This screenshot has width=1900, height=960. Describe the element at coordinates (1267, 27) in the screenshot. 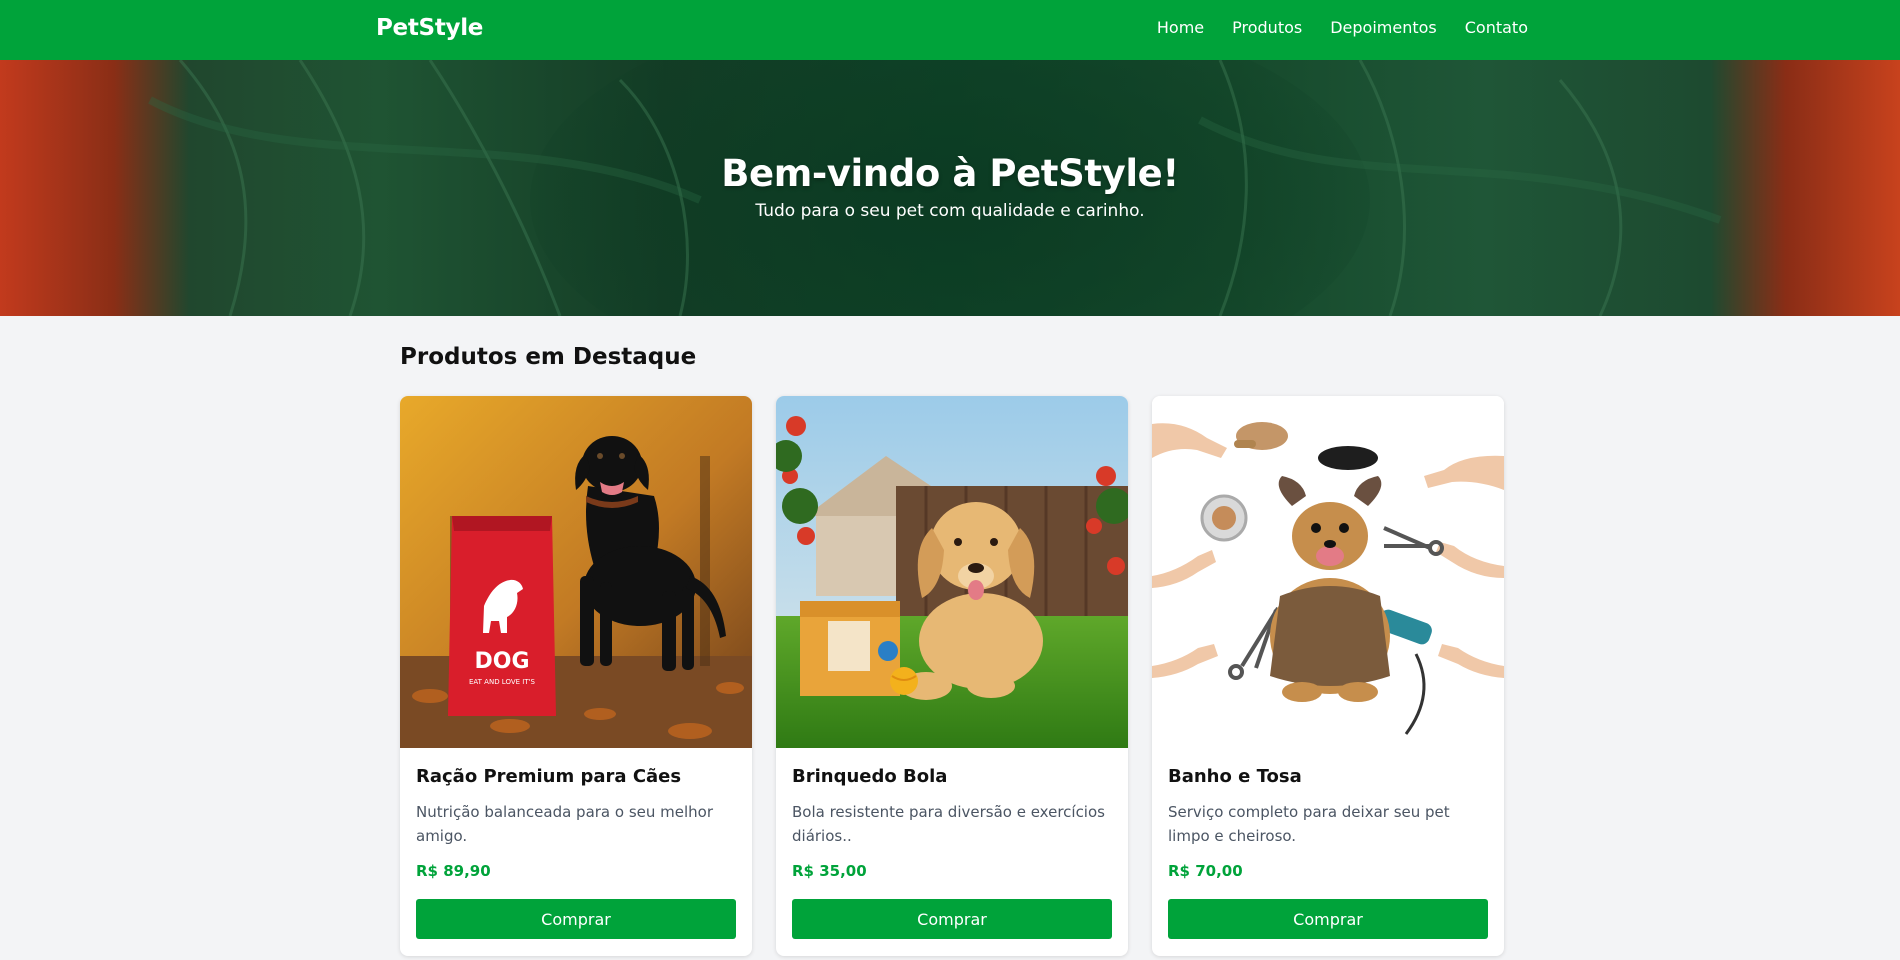

I see `nav-link-produtos: Produtos` at that location.